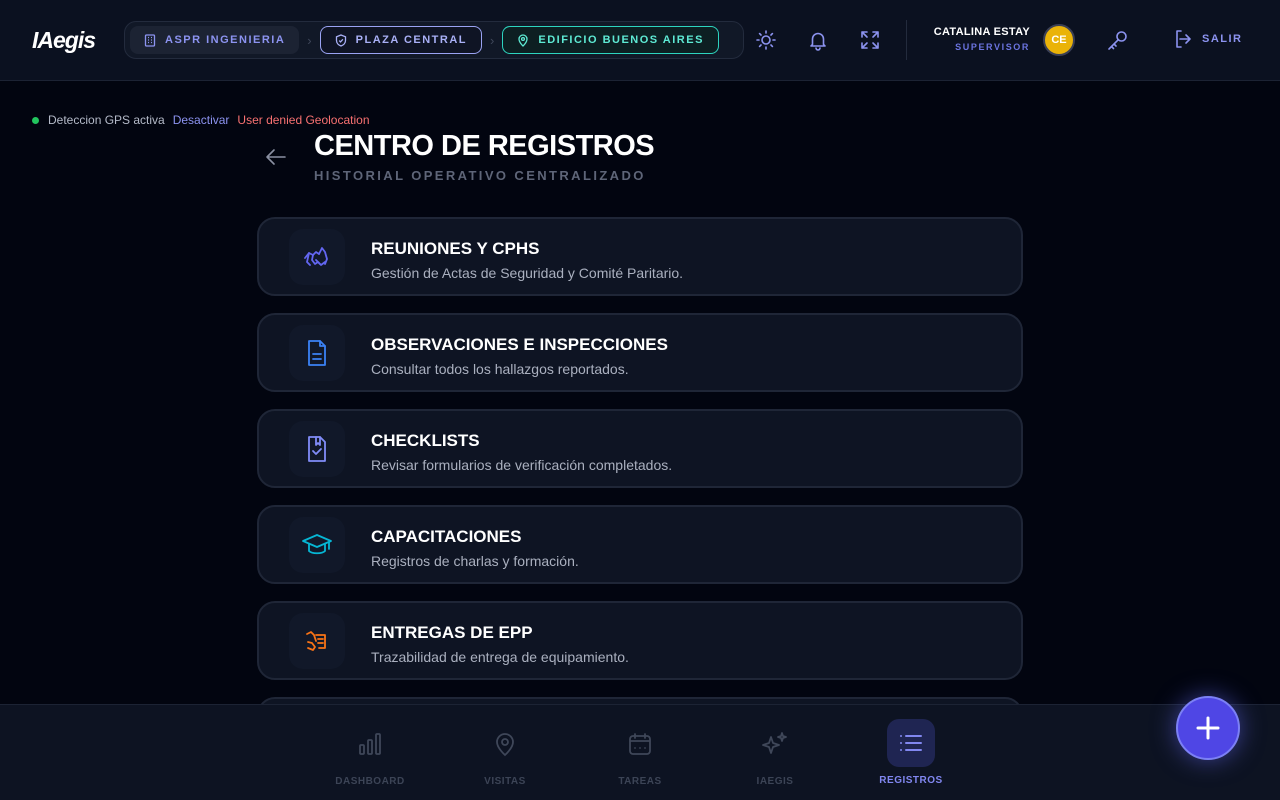 This screenshot has height=800, width=1280. I want to click on logout-icon, so click(1183, 39).